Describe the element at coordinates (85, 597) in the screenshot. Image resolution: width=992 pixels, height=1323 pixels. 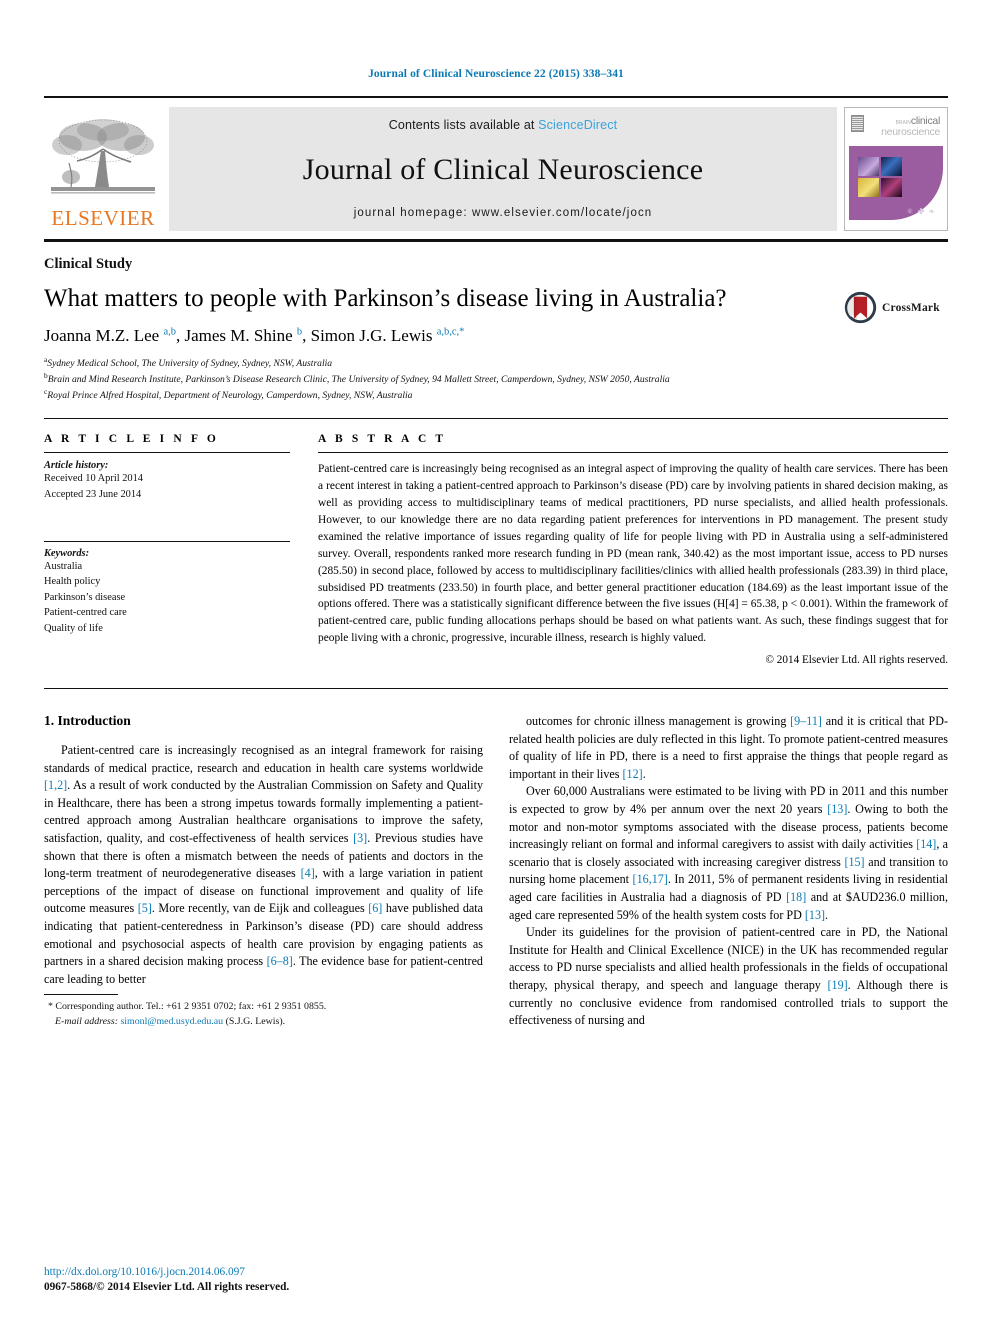
I see `keyword-item: Parkinson’s disease` at that location.